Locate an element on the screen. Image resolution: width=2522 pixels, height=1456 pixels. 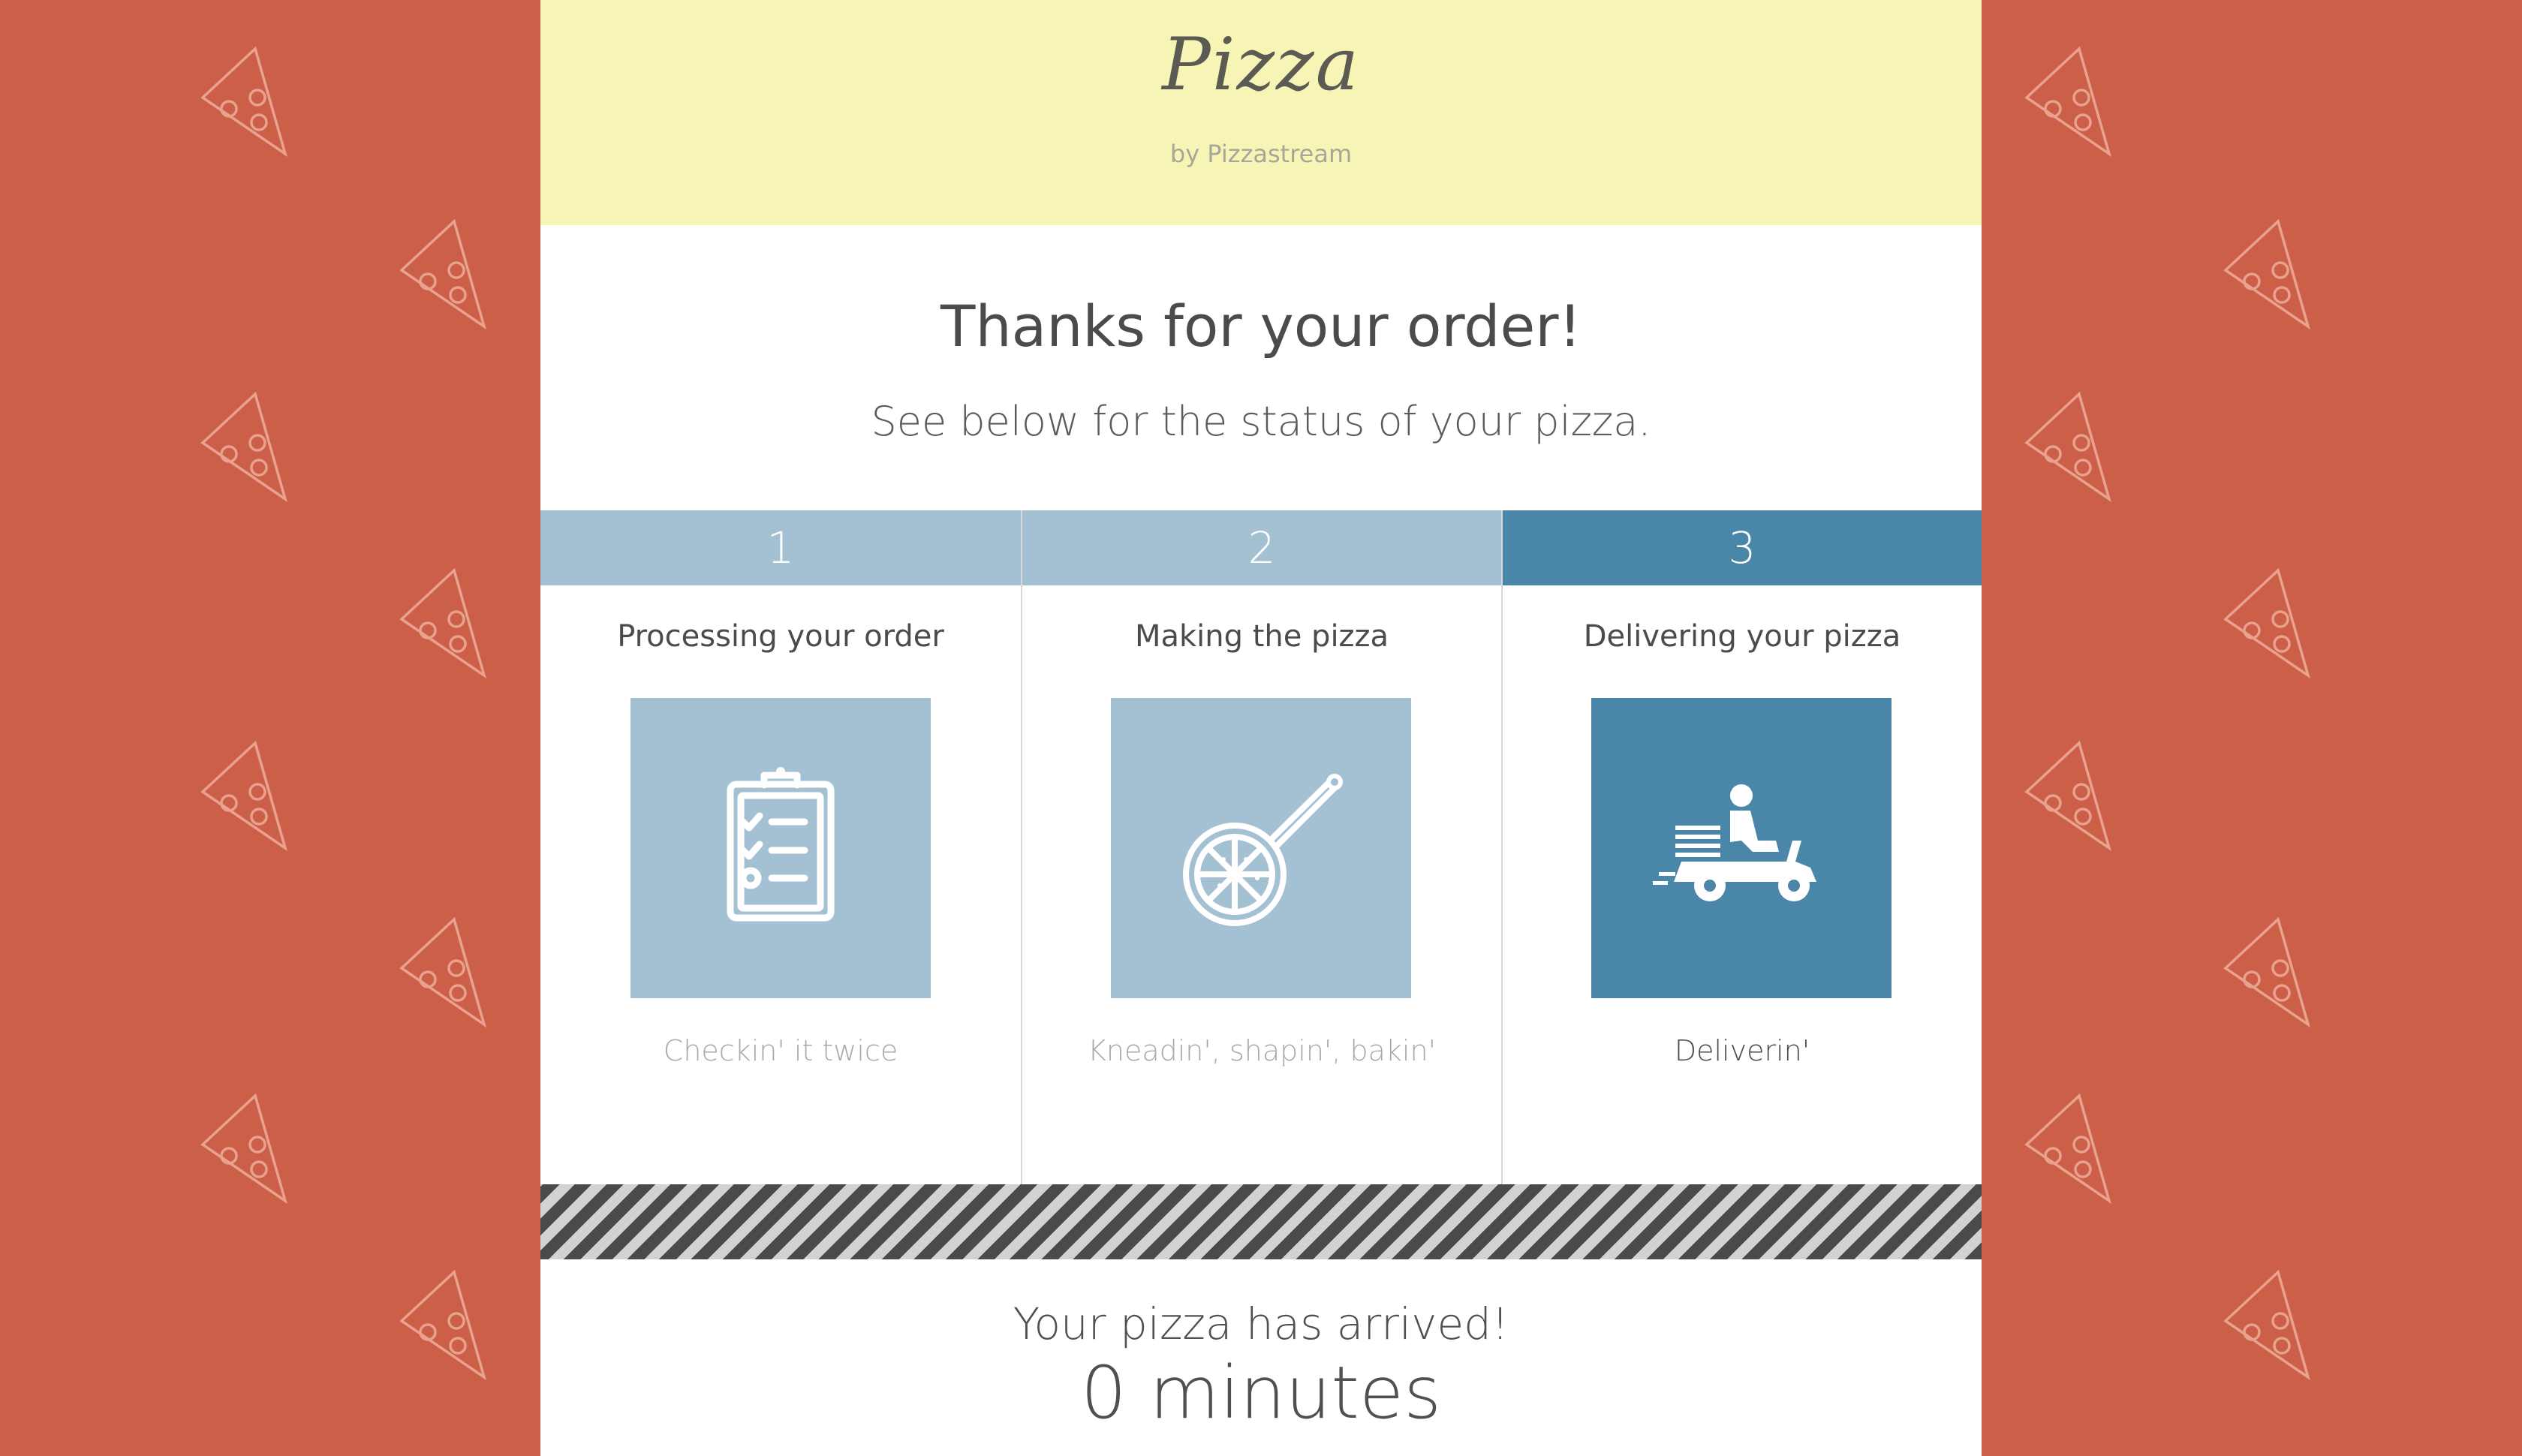
delivery-scooter-icon is located at coordinates (1741, 848).